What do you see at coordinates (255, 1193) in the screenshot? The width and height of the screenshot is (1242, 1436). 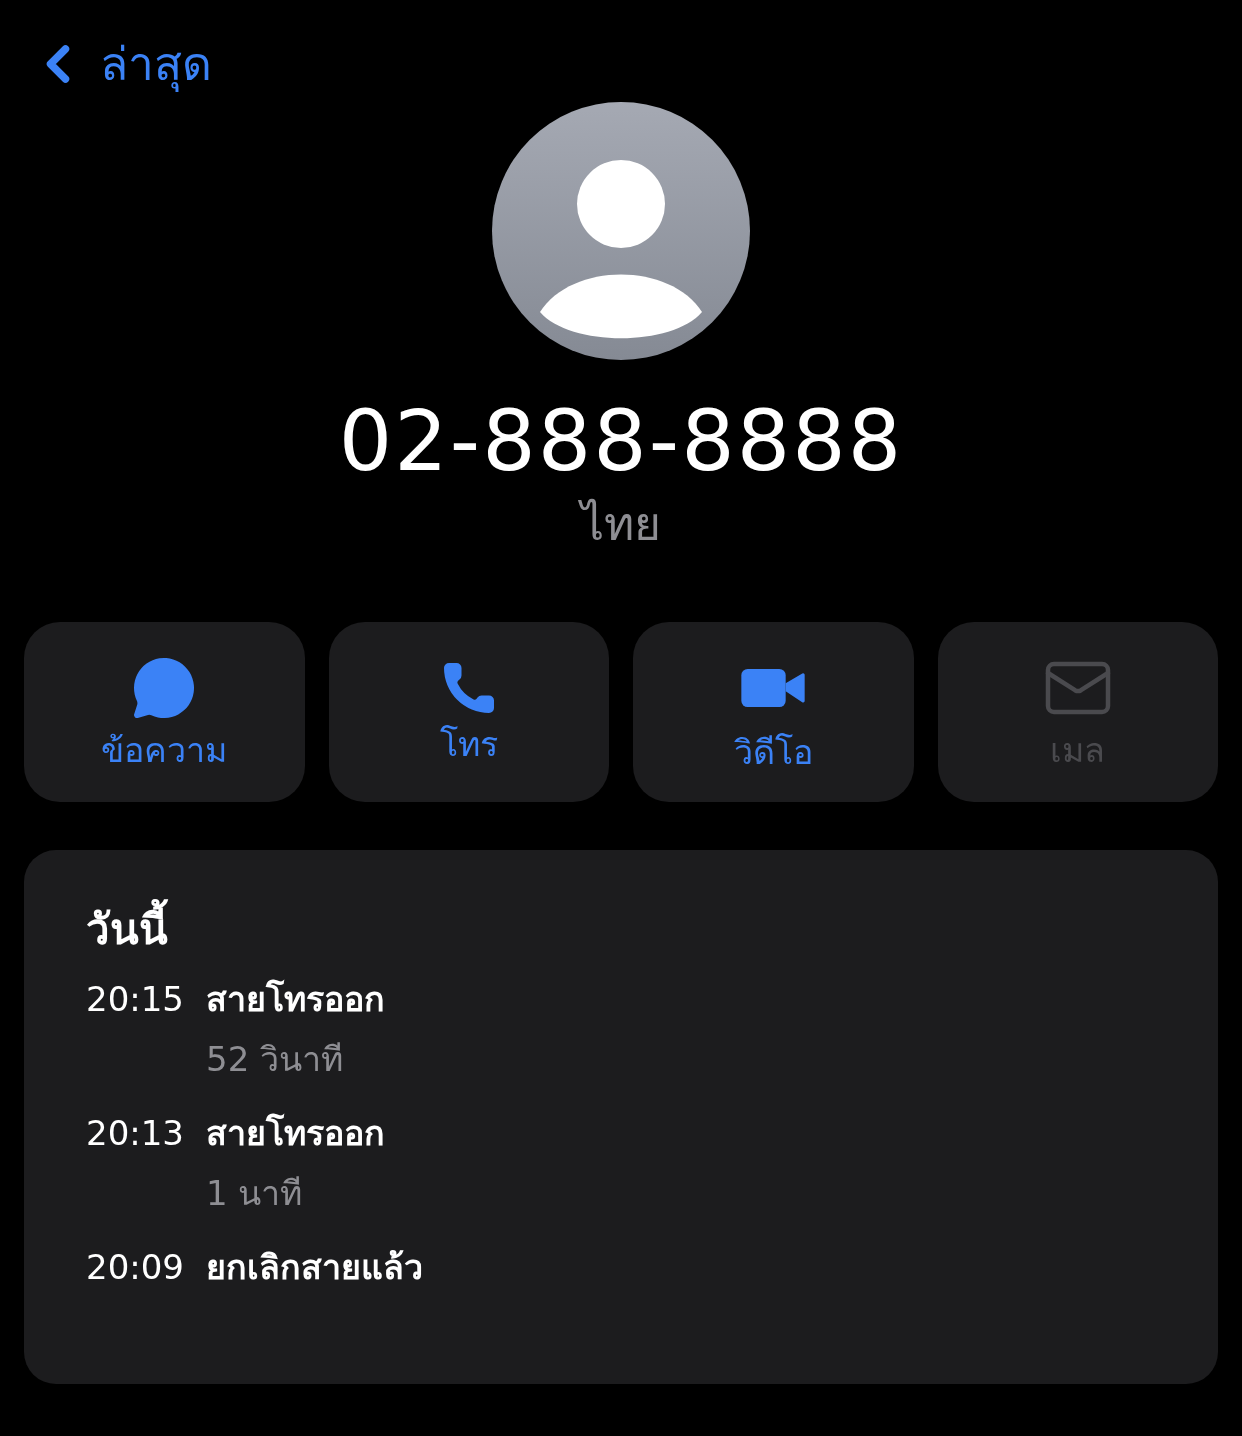 I see `call-duration: 1 นาที` at bounding box center [255, 1193].